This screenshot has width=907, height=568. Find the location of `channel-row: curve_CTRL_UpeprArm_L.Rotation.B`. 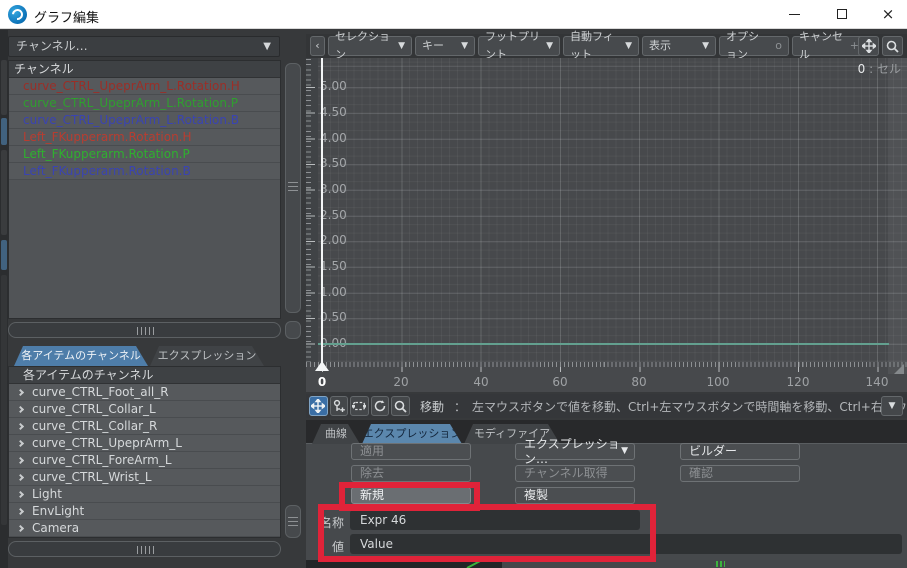

channel-row: curve_CTRL_UpeprArm_L.Rotation.B is located at coordinates (144, 120).